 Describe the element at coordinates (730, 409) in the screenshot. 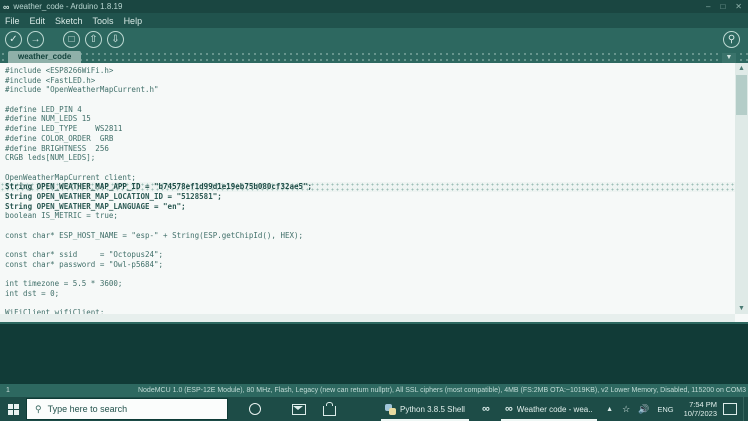

I see `action-center-icon` at that location.